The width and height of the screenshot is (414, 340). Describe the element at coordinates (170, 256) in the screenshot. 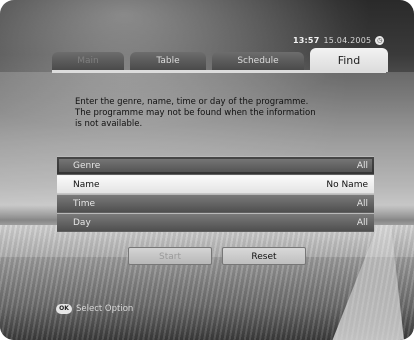

I see `start-button: Start` at that location.